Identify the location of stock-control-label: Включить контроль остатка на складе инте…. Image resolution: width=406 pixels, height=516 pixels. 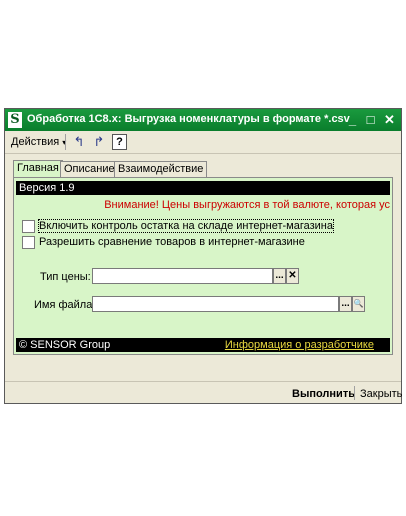
(186, 226).